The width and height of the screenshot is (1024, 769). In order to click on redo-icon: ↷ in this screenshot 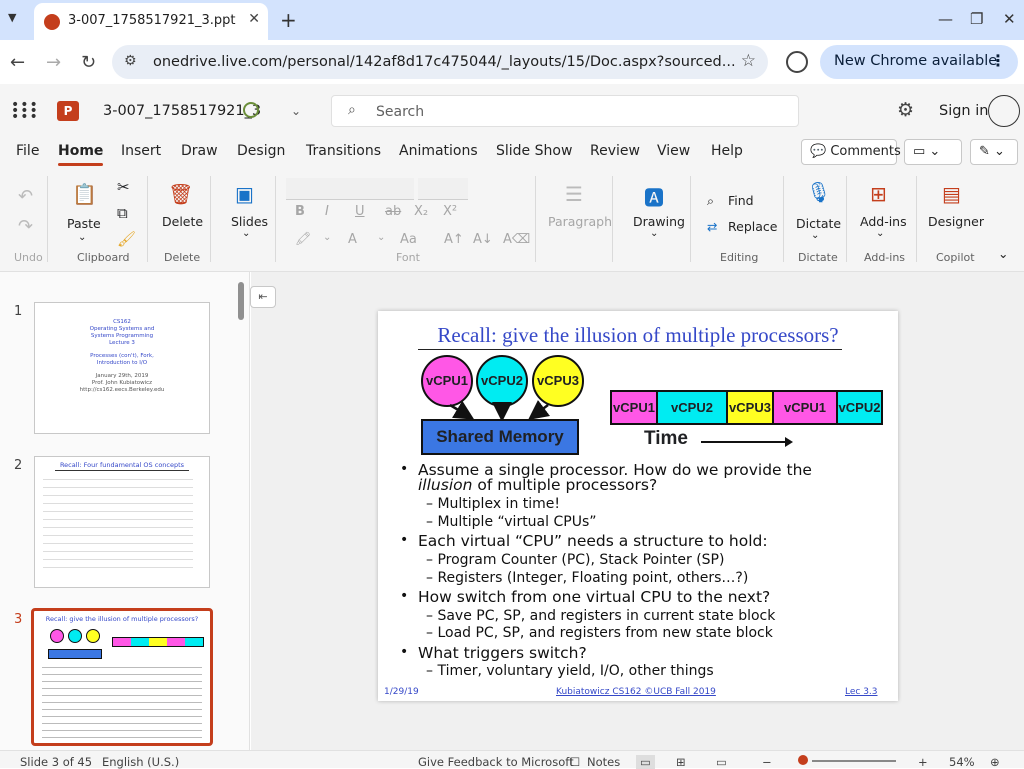, I will do `click(25, 226)`.